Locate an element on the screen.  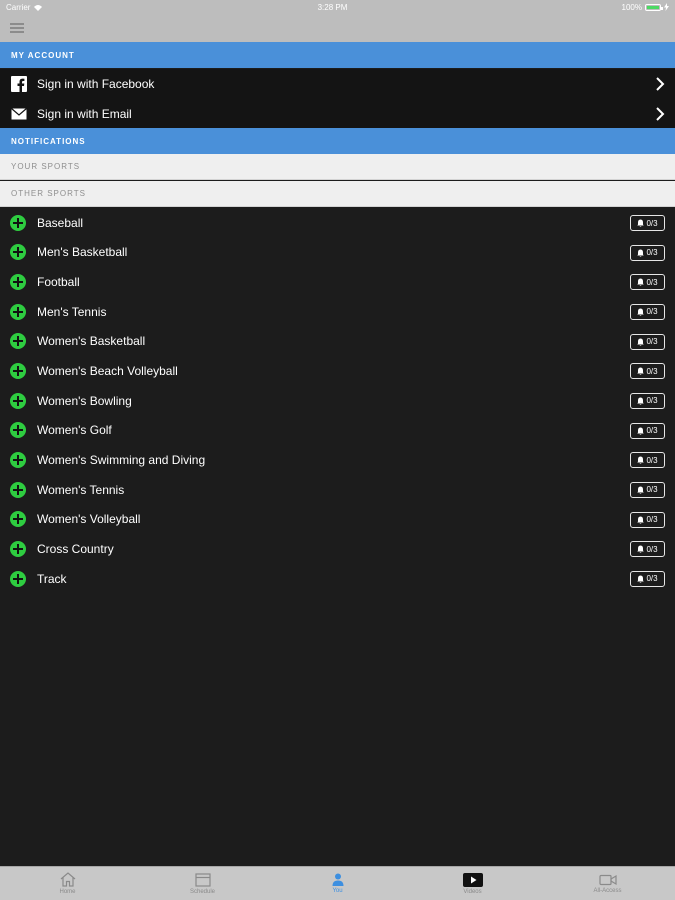
sport-row: Cross Country 0/3 is located at coordinates (337, 549).